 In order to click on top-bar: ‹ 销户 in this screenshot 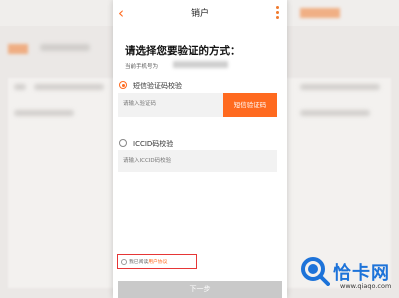, I will do `click(200, 14)`.